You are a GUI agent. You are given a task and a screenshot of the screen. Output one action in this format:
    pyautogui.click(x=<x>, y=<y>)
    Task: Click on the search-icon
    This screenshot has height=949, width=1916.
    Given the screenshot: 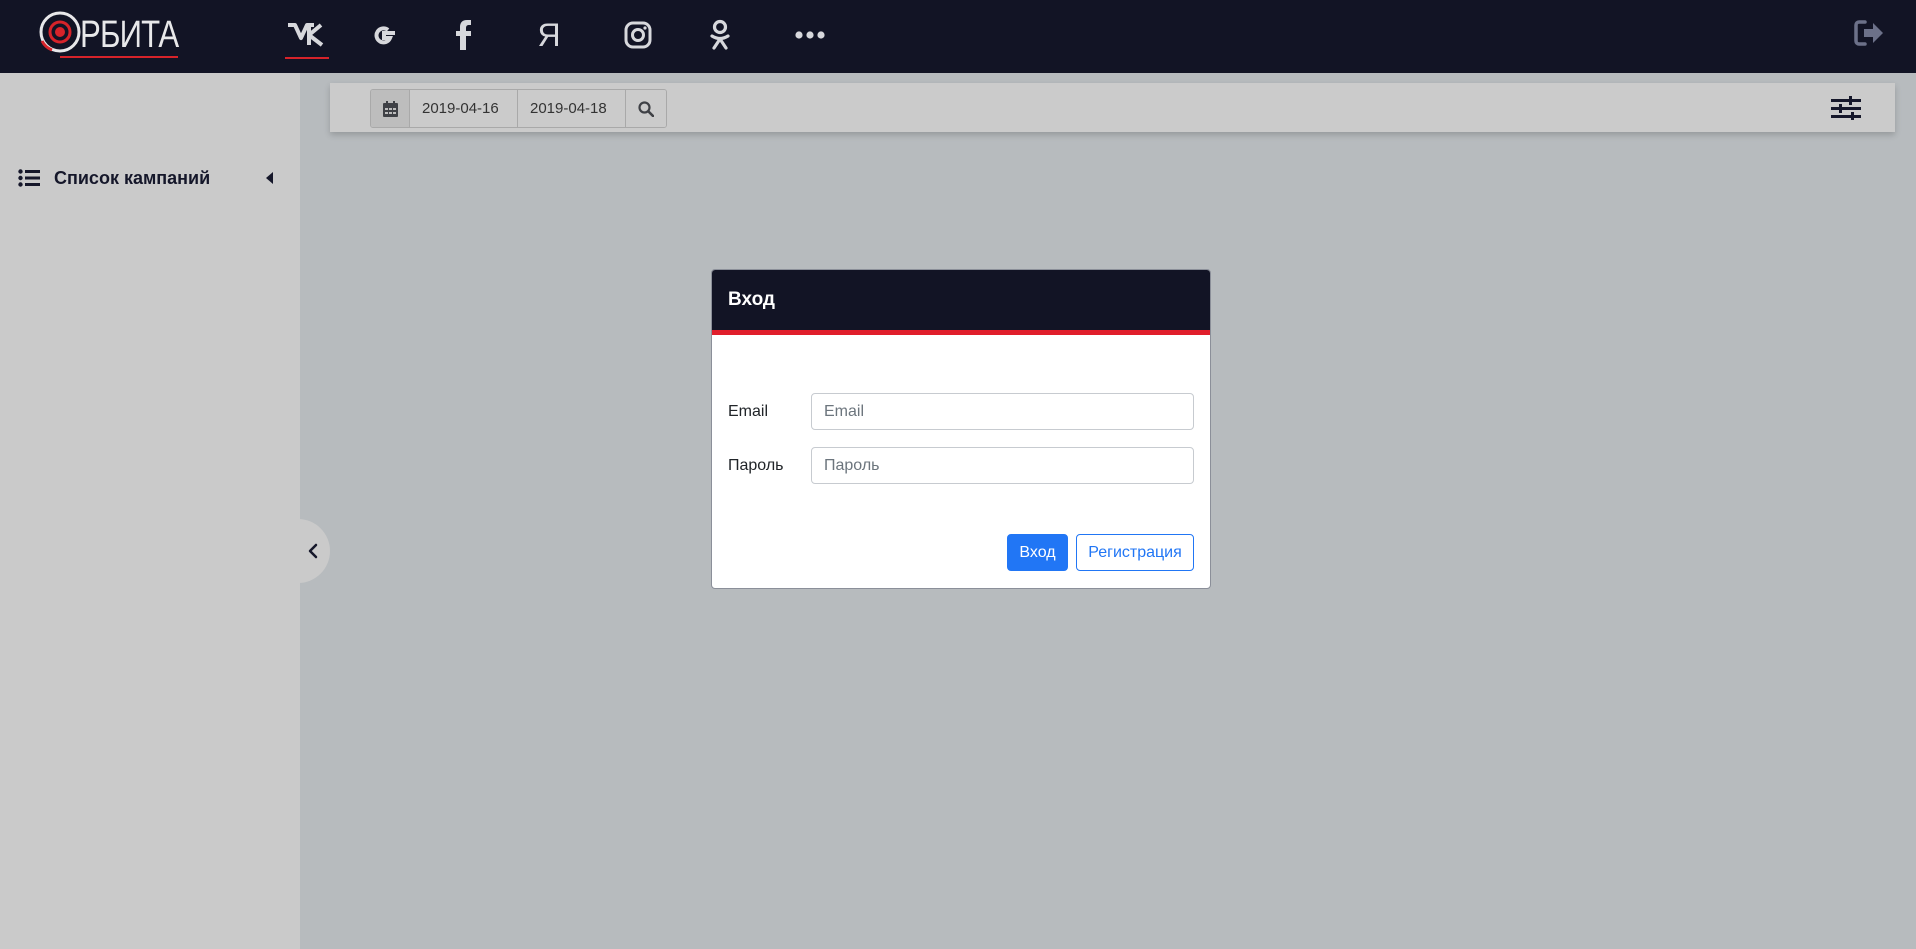 What is the action you would take?
    pyautogui.click(x=646, y=108)
    